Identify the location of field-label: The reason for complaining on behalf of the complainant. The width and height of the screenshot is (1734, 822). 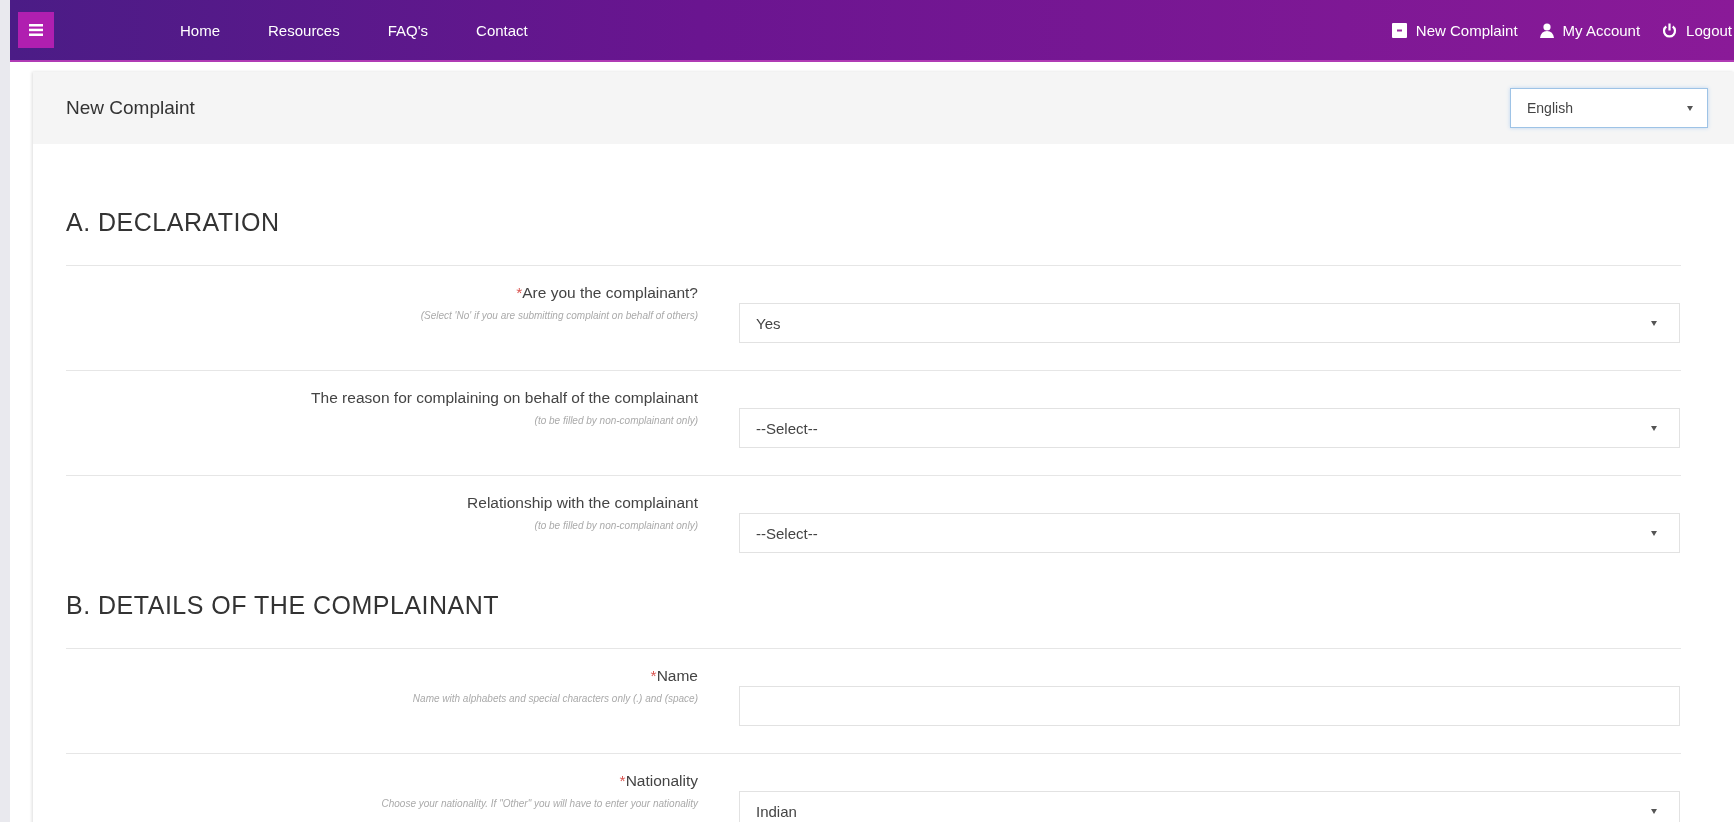
(504, 398).